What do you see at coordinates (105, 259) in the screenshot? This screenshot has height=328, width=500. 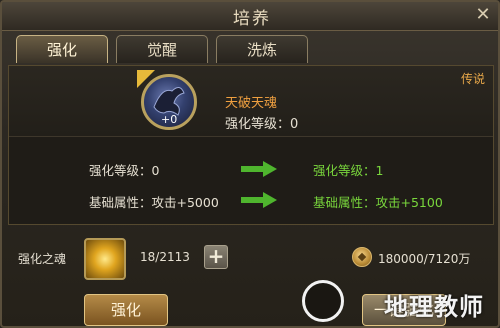 I see `soul-material-icon` at bounding box center [105, 259].